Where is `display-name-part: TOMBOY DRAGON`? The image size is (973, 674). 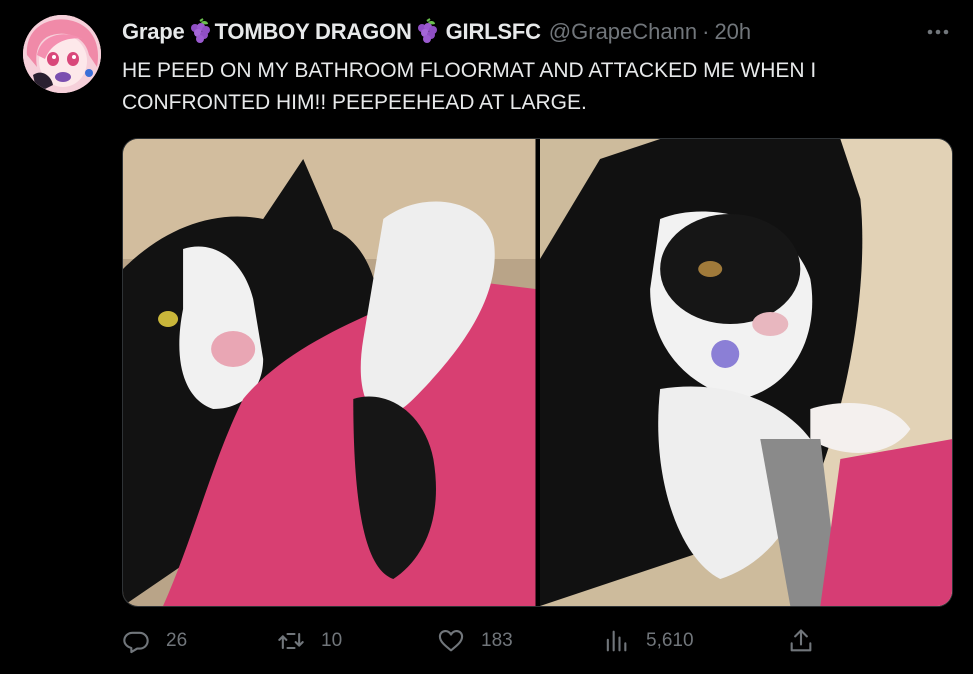
display-name-part: TOMBOY DRAGON is located at coordinates (313, 32).